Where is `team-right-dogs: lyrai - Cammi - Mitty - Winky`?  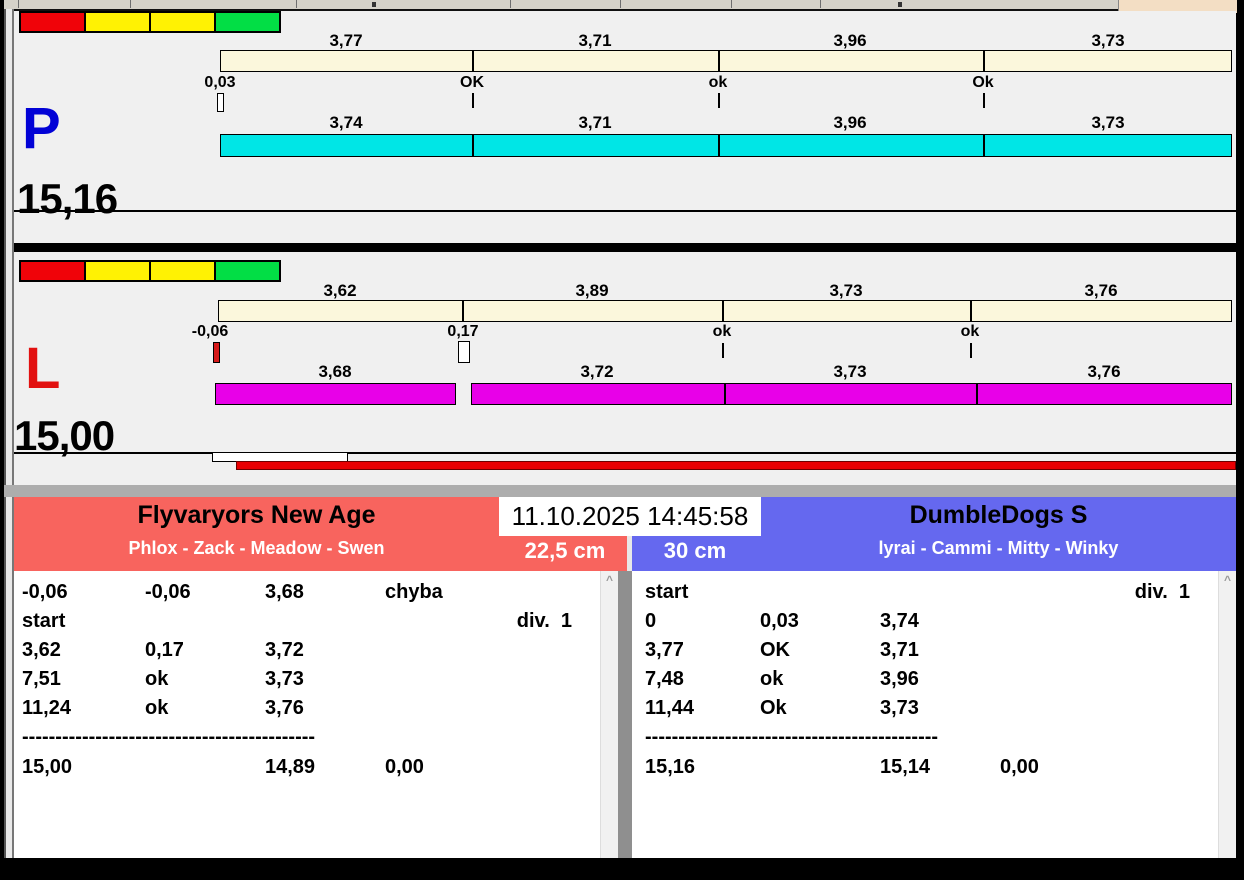
team-right-dogs: lyrai - Cammi - Mitty - Winky is located at coordinates (998, 548).